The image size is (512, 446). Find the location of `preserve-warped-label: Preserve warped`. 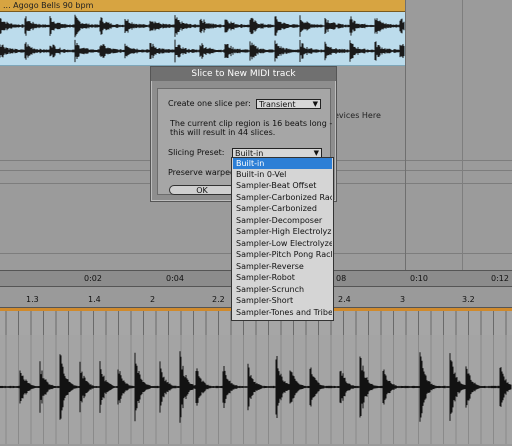

preserve-warped-label: Preserve warped is located at coordinates (202, 172).